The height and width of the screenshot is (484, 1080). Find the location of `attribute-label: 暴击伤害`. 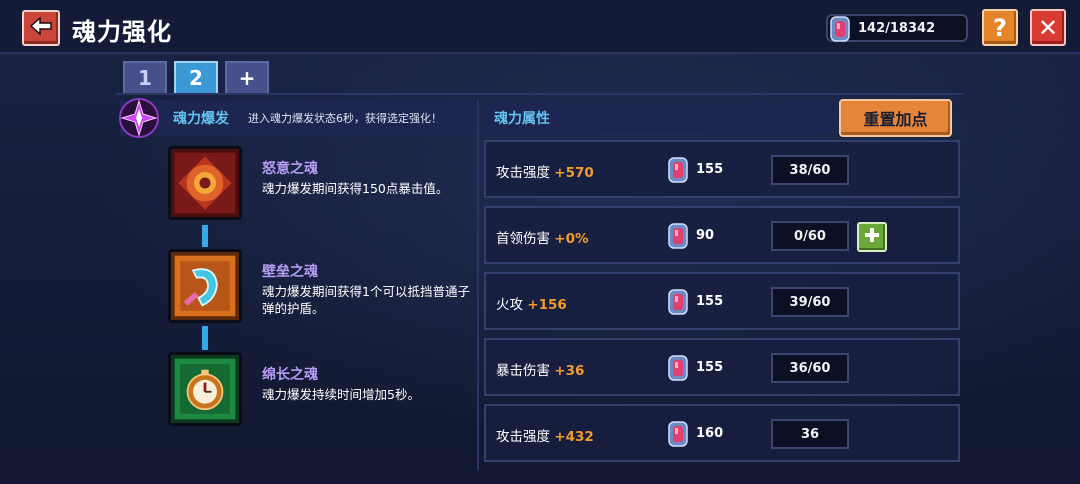

attribute-label: 暴击伤害 is located at coordinates (523, 371).